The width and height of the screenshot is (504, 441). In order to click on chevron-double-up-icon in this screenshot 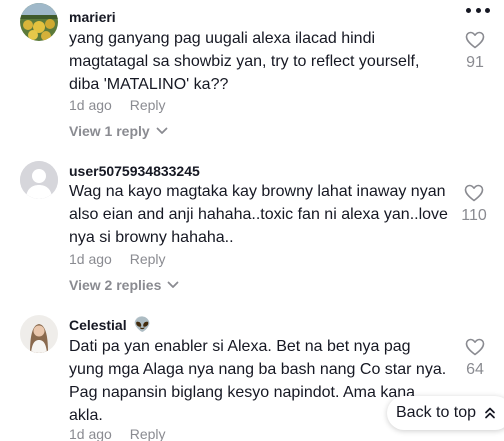, I will do `click(490, 413)`.